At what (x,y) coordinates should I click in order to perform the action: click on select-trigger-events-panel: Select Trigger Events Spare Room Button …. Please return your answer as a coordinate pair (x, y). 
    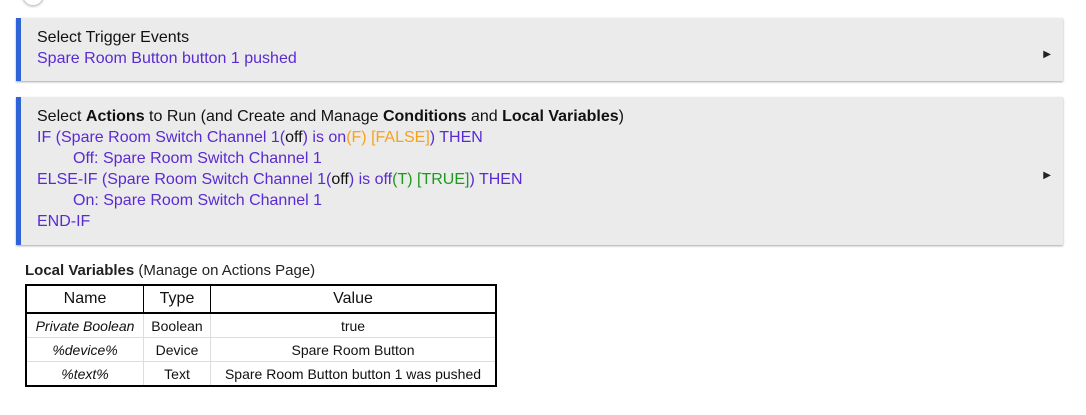
    Looking at the image, I should click on (539, 49).